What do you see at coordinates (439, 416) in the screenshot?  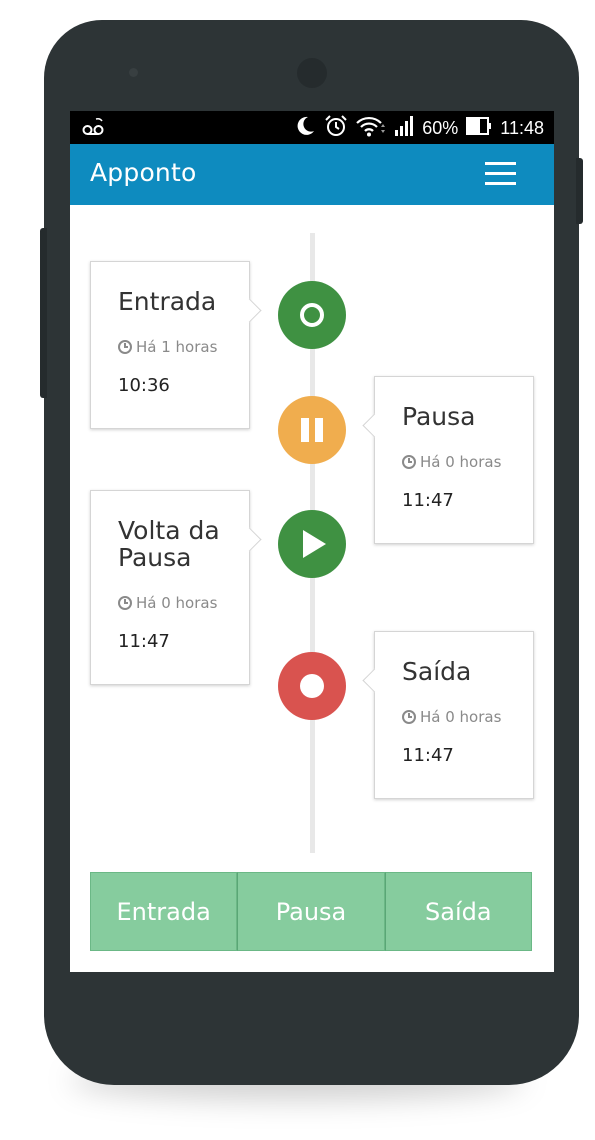 I see `event-title: Pausa` at bounding box center [439, 416].